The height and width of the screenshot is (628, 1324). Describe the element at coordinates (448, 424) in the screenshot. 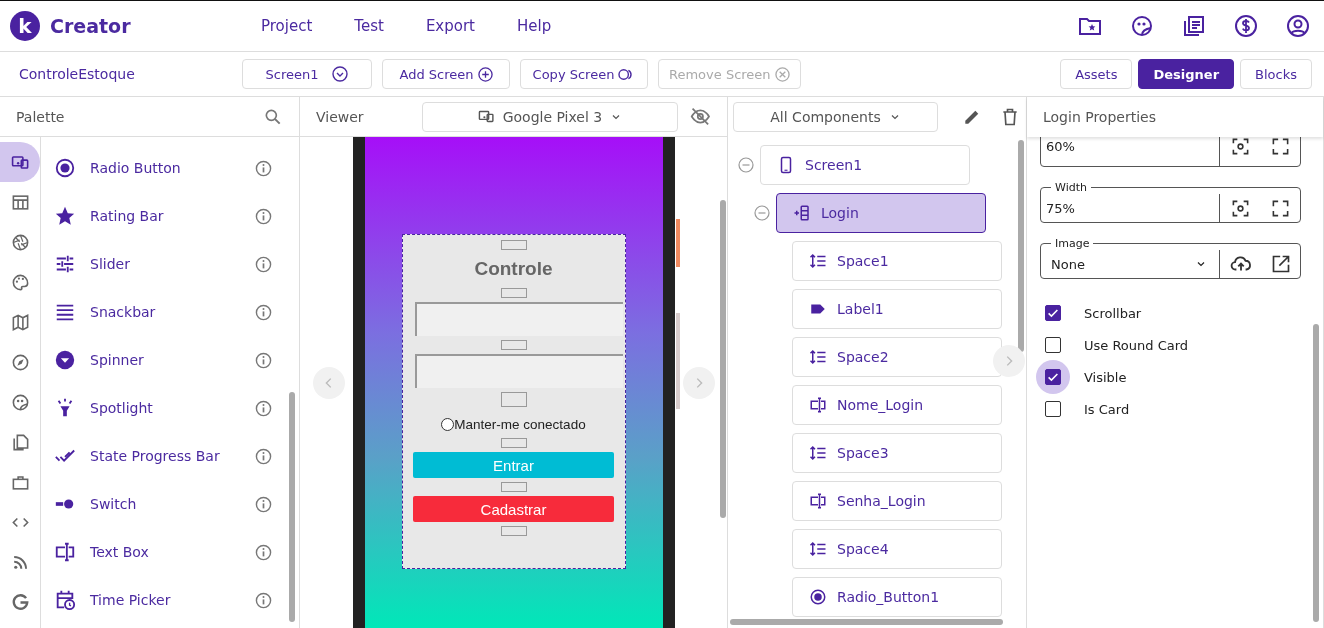

I see `radio-button` at that location.